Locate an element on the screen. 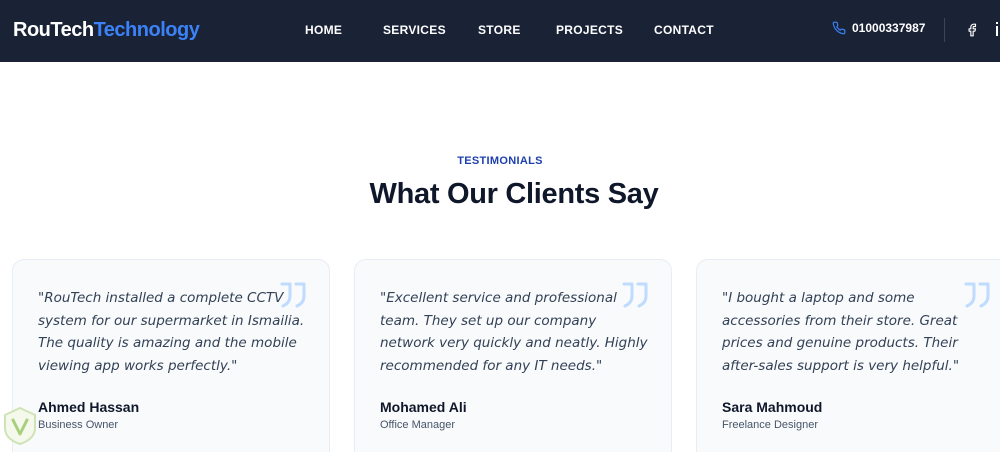 This screenshot has height=452, width=1000. header-phone: 01000337987 is located at coordinates (878, 28).